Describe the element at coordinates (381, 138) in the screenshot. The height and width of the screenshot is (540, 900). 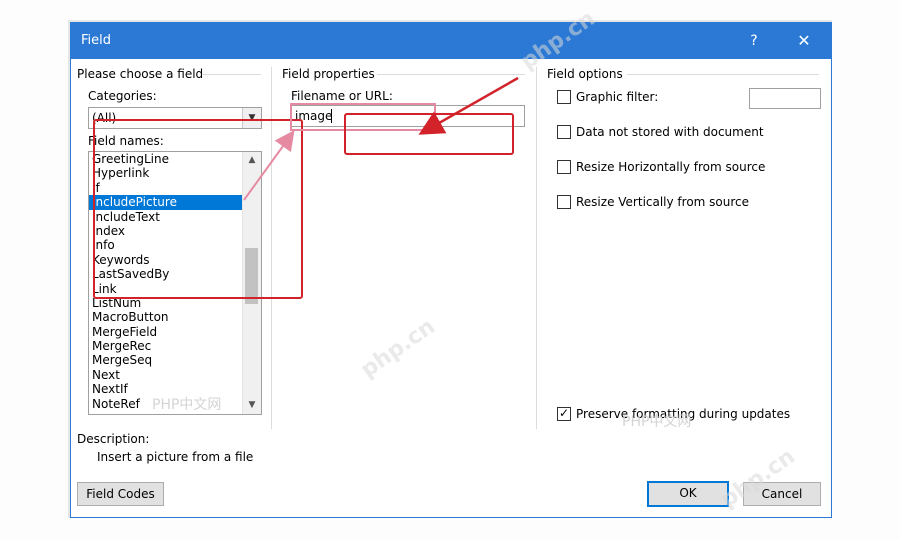
I see `annotation-arrows` at that location.